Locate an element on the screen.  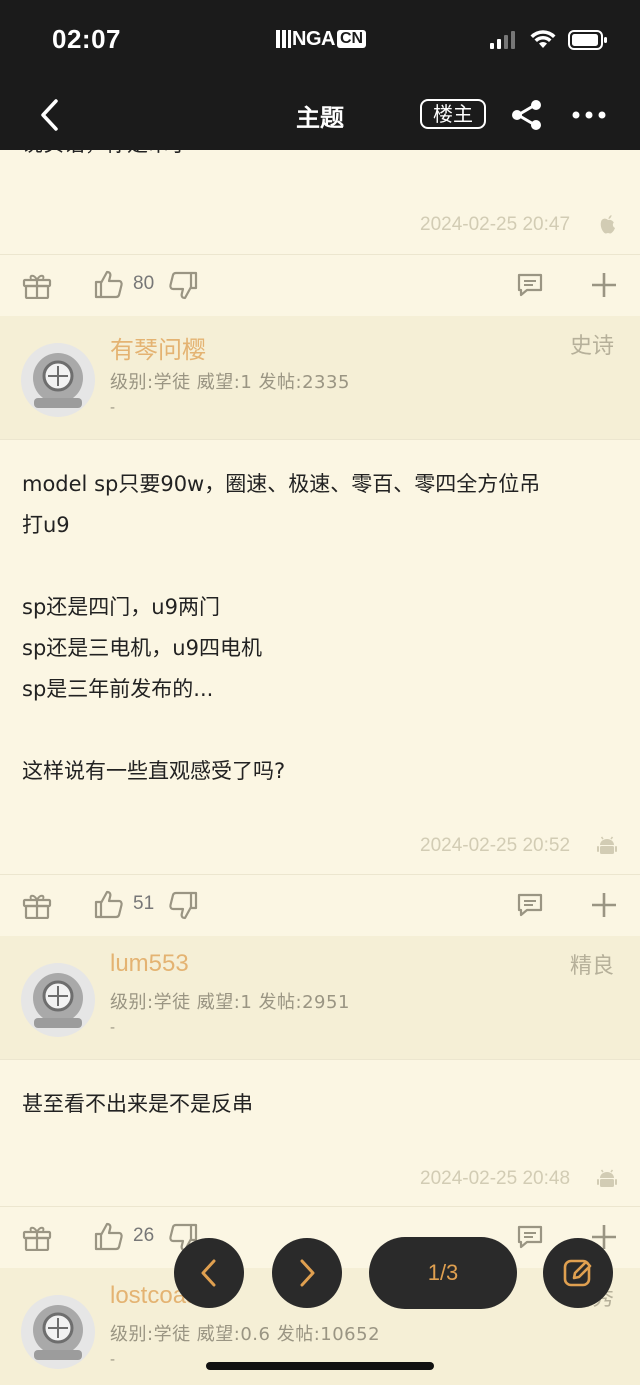
post-body-line: sp还是四门，u9两门 is located at coordinates (121, 607).